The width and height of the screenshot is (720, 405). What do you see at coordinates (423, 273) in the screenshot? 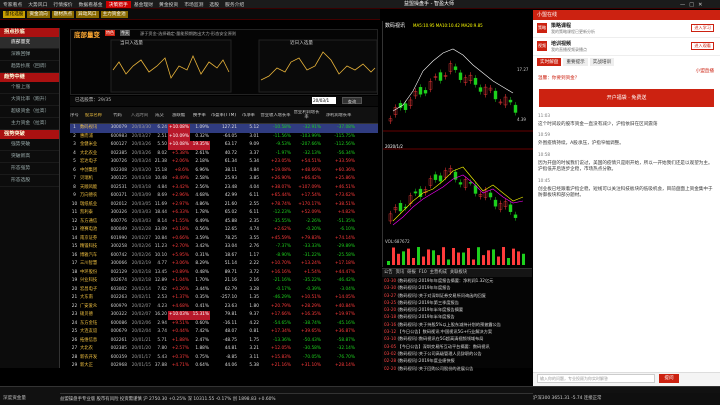
I see `news-tab: F10` at bounding box center [423, 273].